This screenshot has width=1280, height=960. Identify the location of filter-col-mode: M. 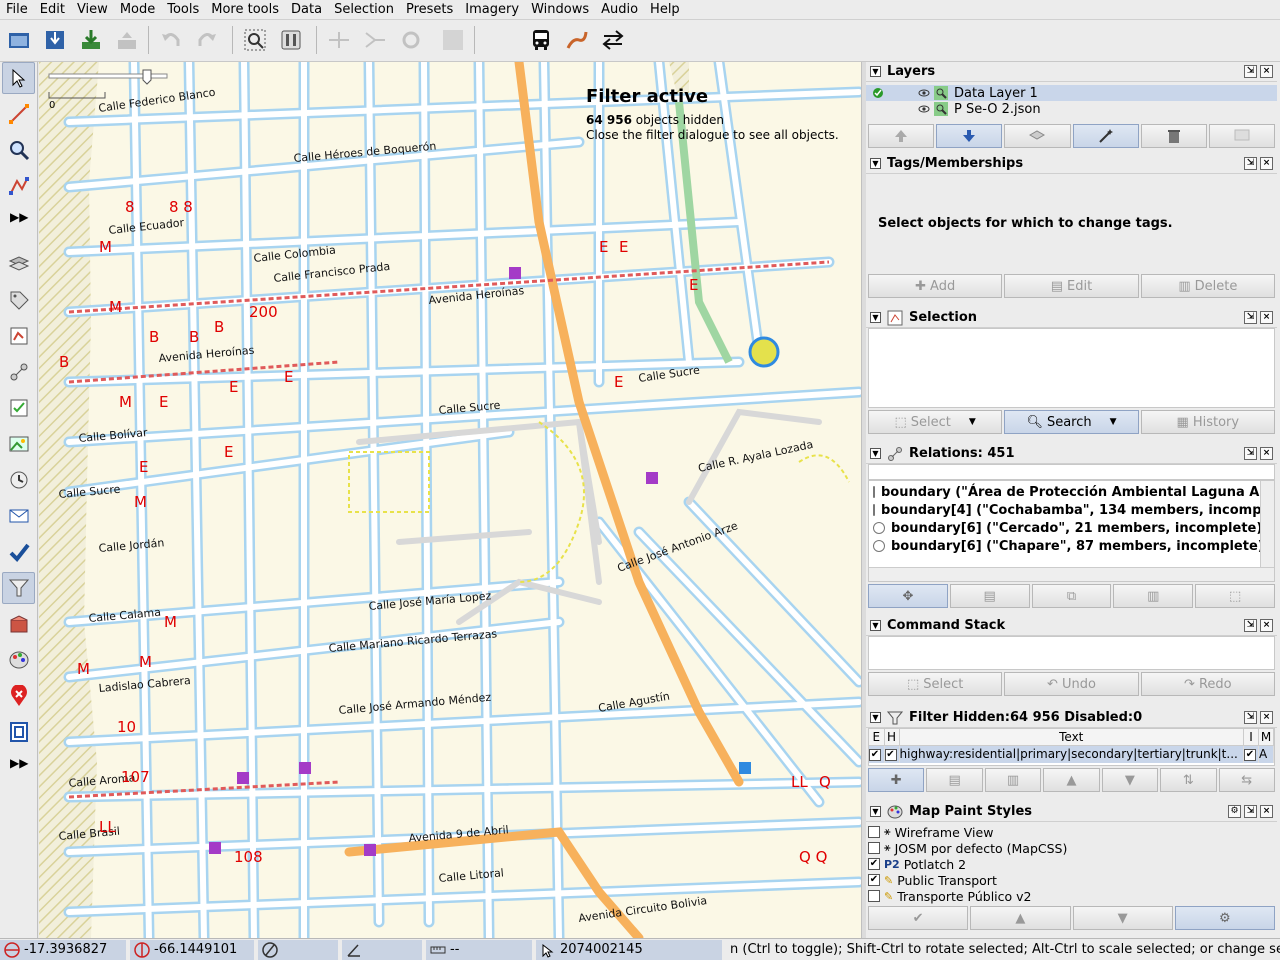
(1266, 737).